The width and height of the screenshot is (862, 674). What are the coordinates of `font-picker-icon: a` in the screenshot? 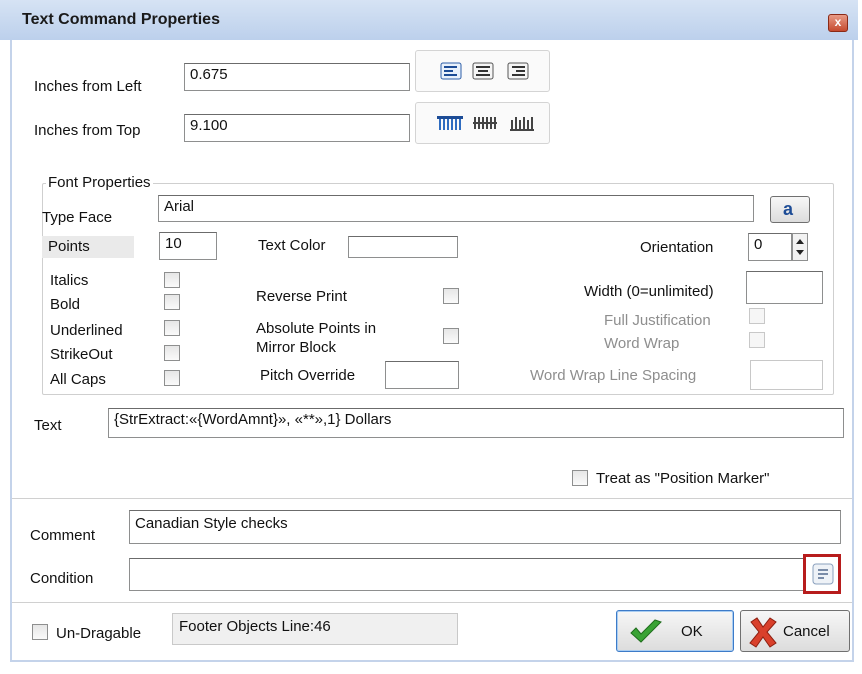 It's located at (788, 209).